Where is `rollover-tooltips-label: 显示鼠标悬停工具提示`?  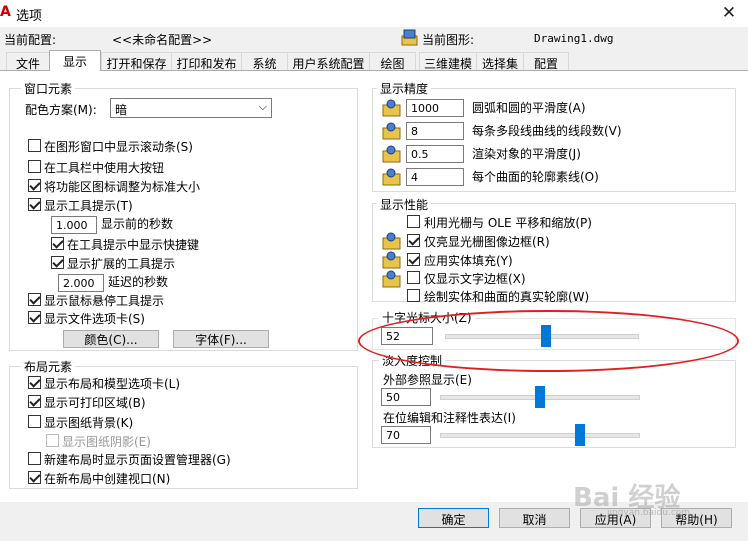 rollover-tooltips-label: 显示鼠标悬停工具提示 is located at coordinates (104, 301).